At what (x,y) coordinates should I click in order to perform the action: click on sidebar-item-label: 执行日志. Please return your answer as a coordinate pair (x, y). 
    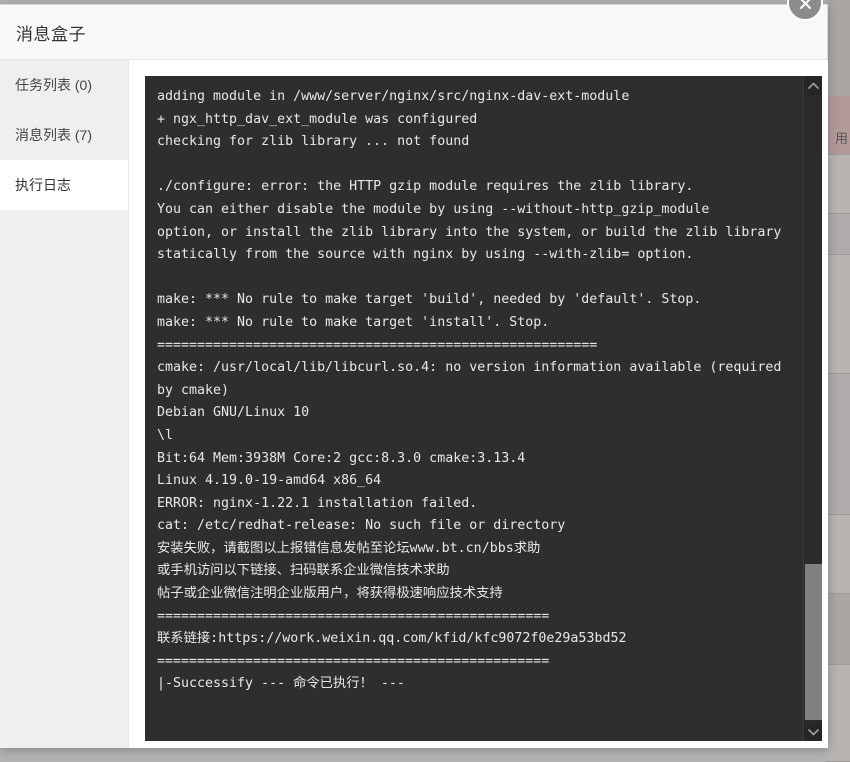
    Looking at the image, I should click on (43, 185).